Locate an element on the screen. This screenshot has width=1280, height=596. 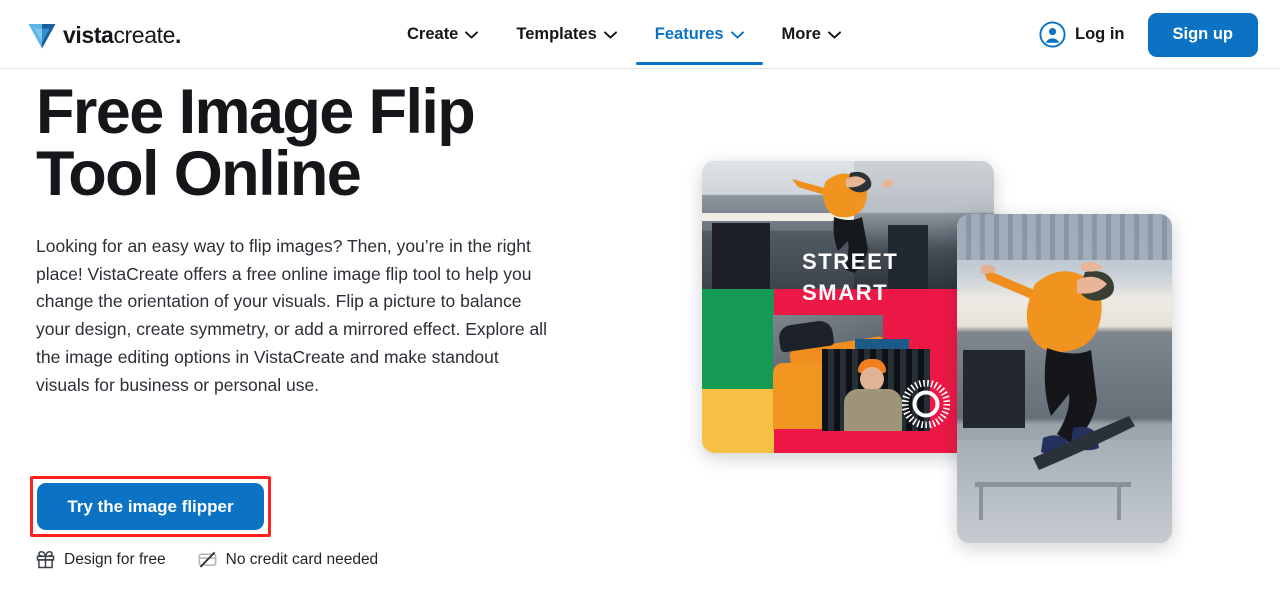
collage-doorway is located at coordinates (741, 256).